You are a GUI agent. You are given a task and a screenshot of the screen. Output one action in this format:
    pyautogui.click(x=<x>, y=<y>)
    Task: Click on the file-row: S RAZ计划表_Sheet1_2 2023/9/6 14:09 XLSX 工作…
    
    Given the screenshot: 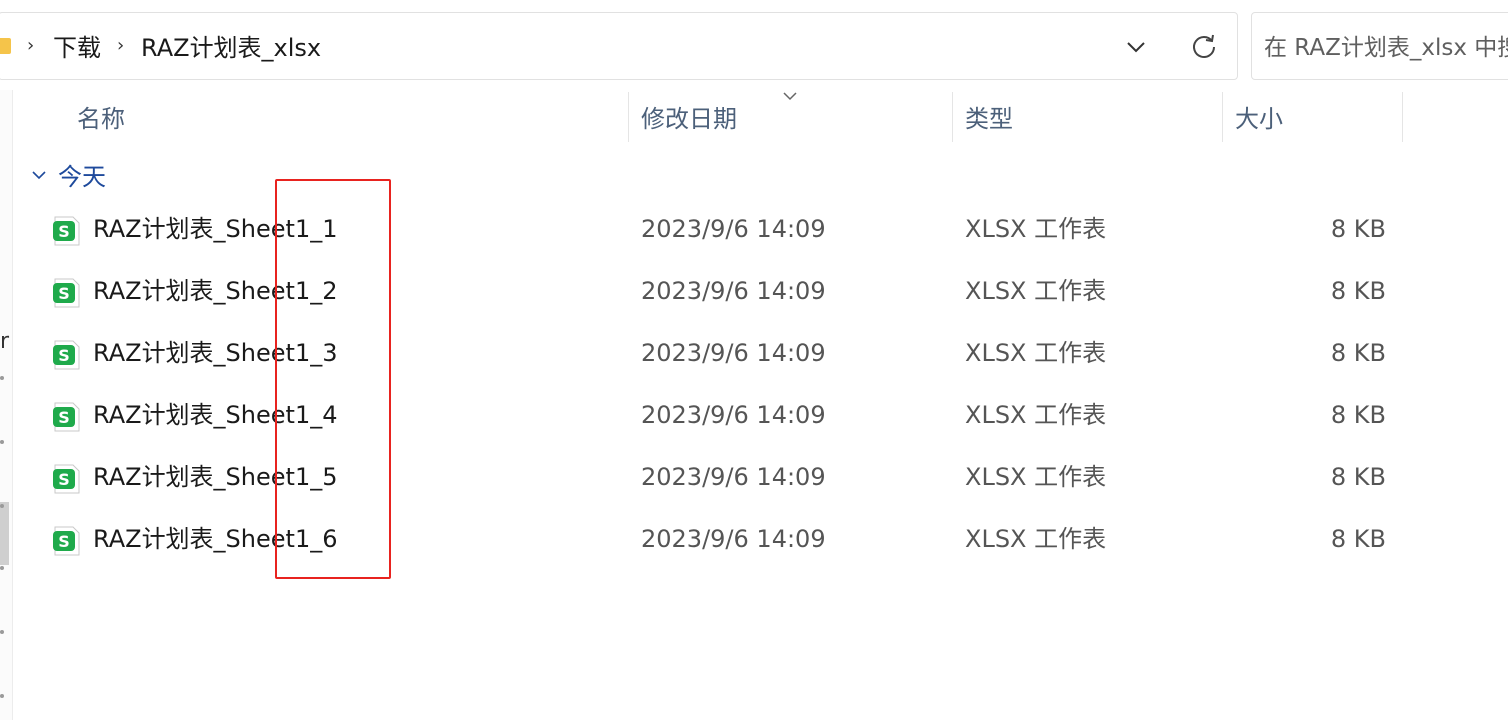 What is the action you would take?
    pyautogui.click(x=715, y=292)
    